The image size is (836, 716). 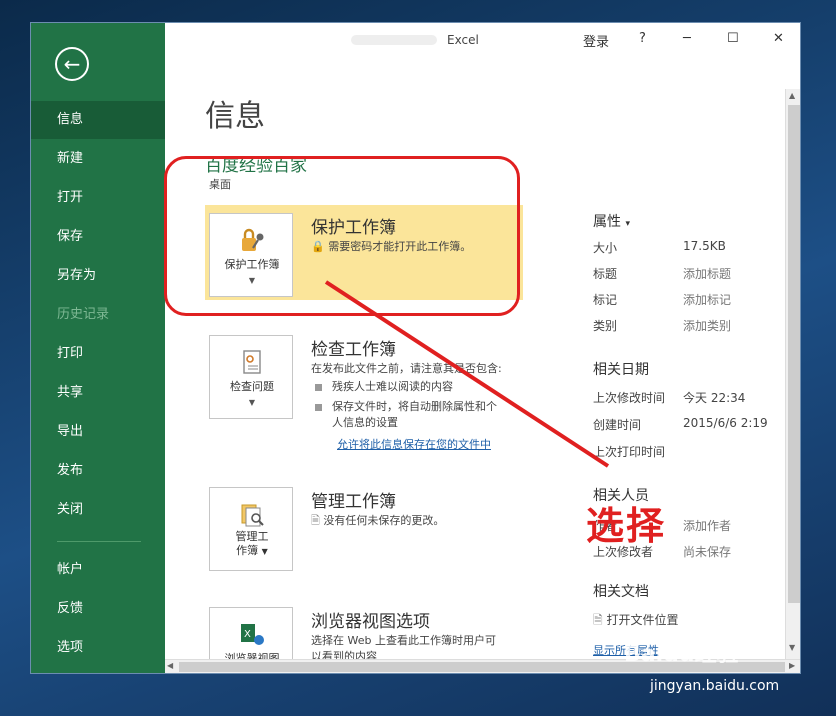 I want to click on maximize-button: ☐, so click(x=733, y=38).